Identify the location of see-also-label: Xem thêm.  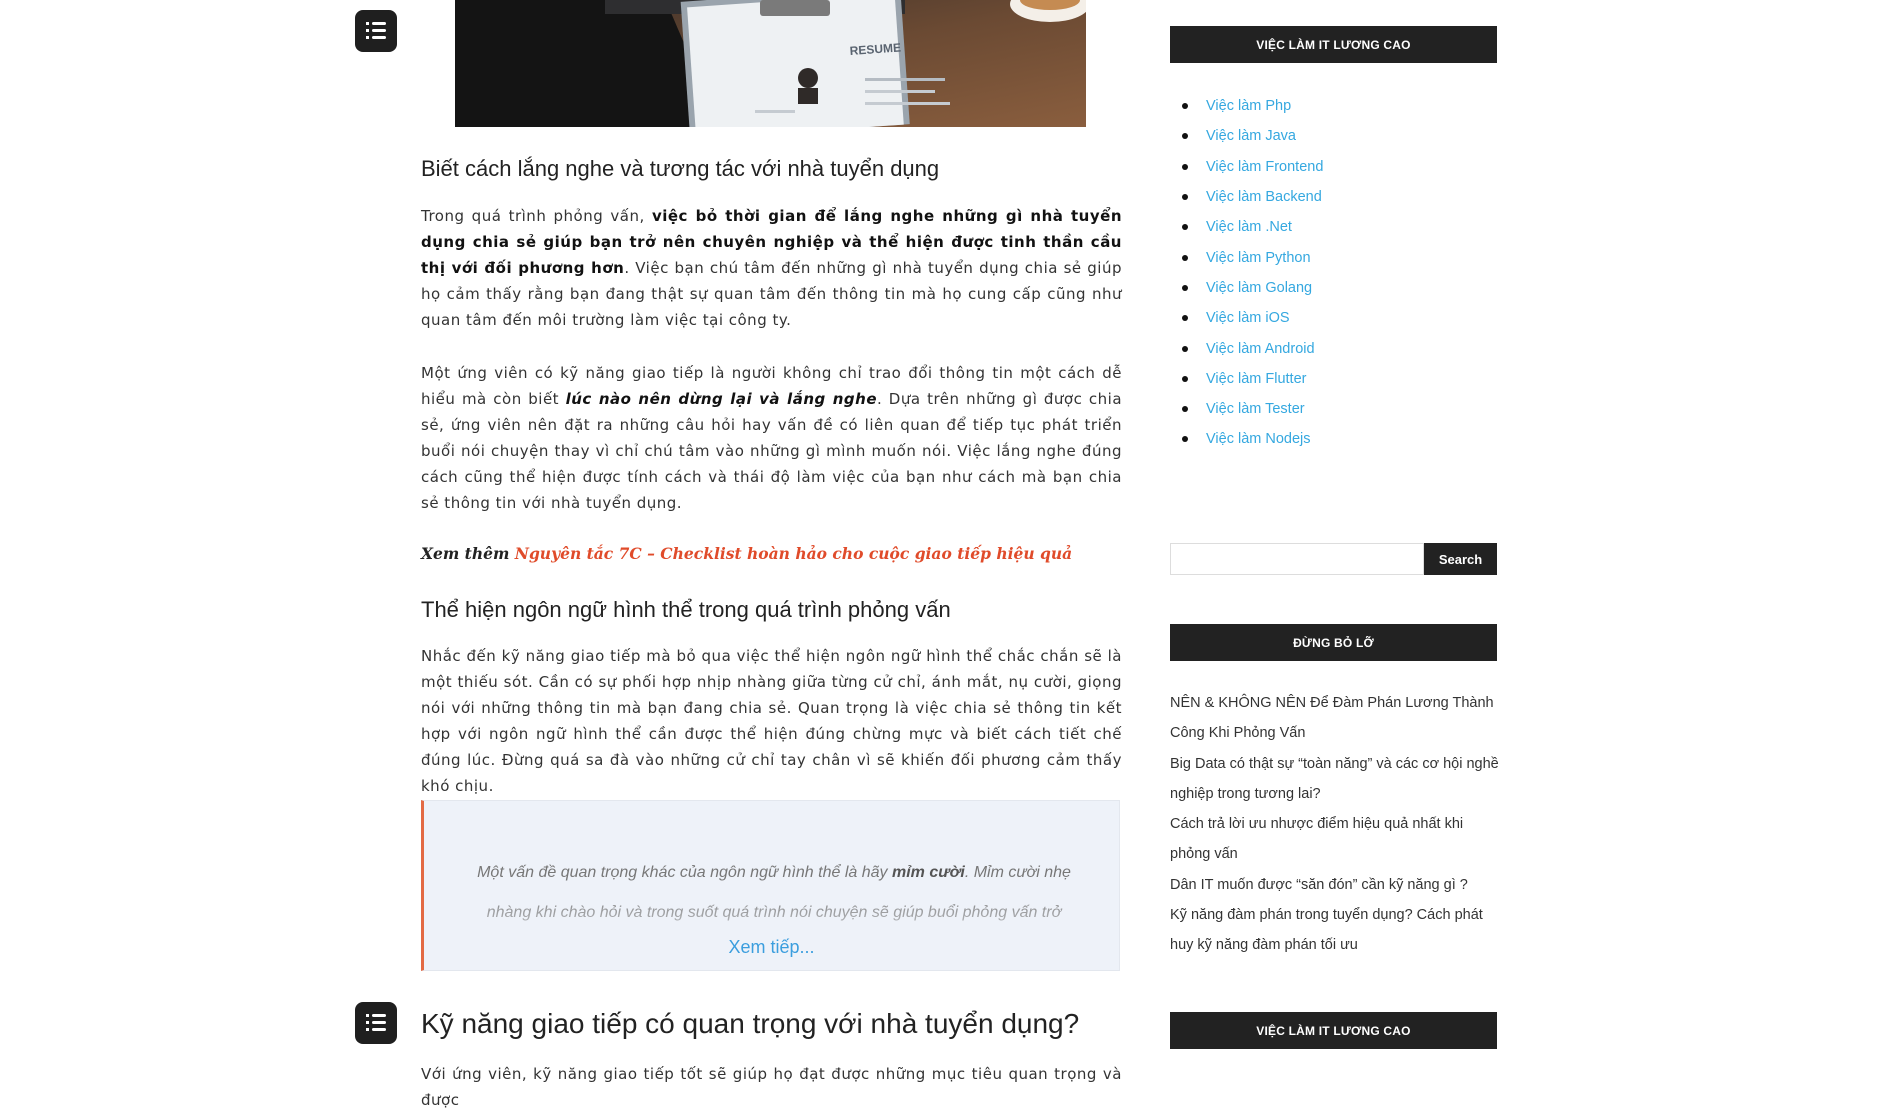
(465, 553).